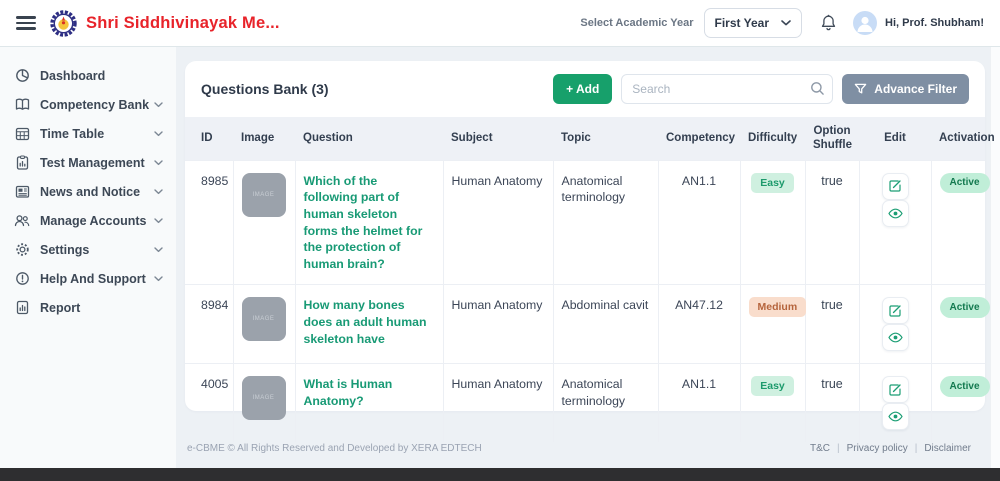 This screenshot has width=1000, height=481. I want to click on vertical-scrollbar, so click(995, 257).